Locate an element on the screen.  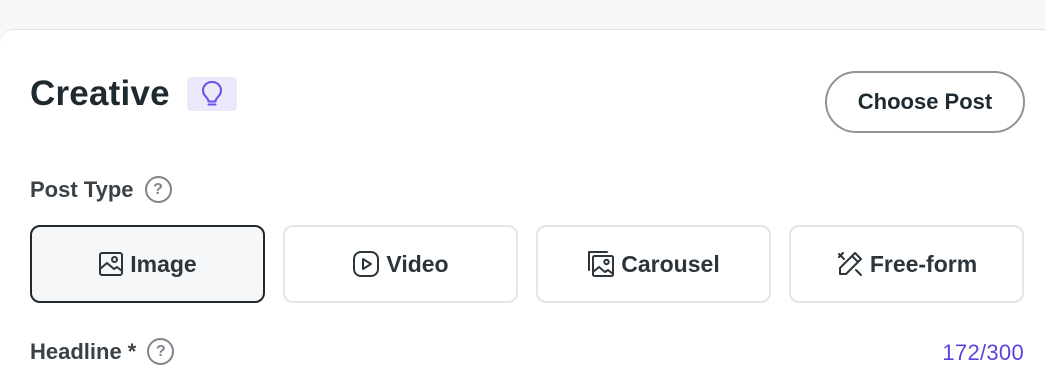
headline-character-counter: 172/300 is located at coordinates (983, 352).